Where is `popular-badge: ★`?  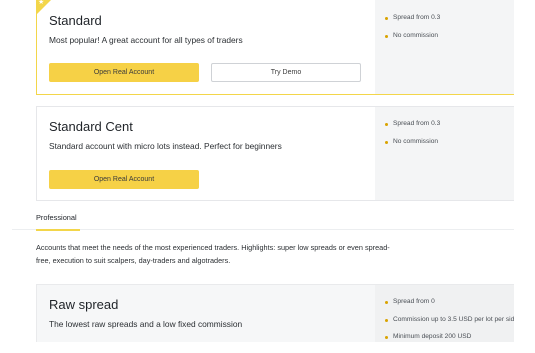 popular-badge: ★ is located at coordinates (44, 7).